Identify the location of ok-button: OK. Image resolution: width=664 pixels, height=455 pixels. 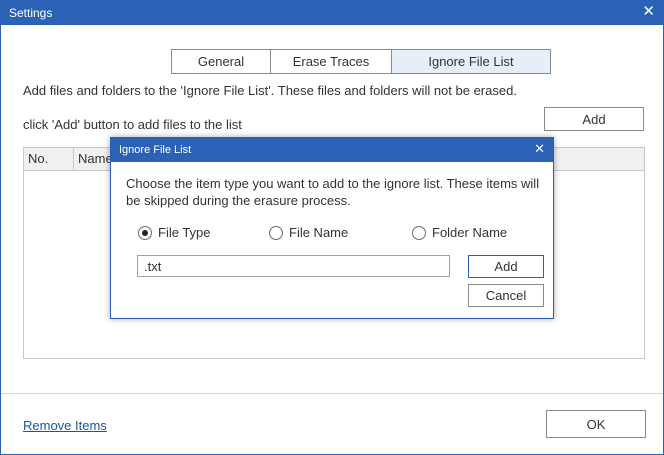
(596, 424).